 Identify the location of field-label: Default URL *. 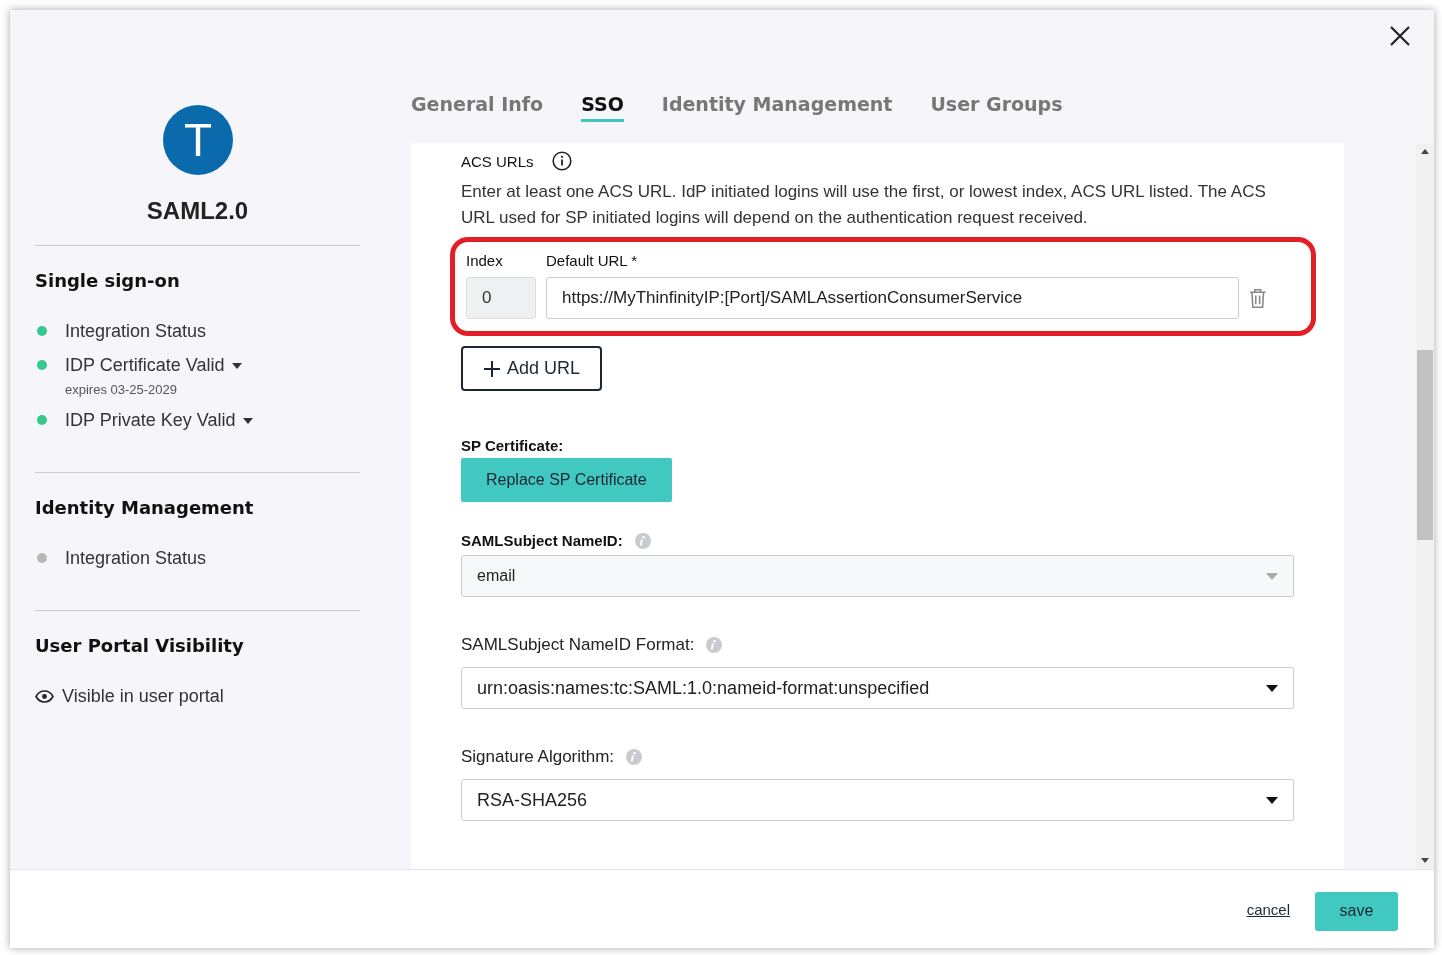
(592, 260).